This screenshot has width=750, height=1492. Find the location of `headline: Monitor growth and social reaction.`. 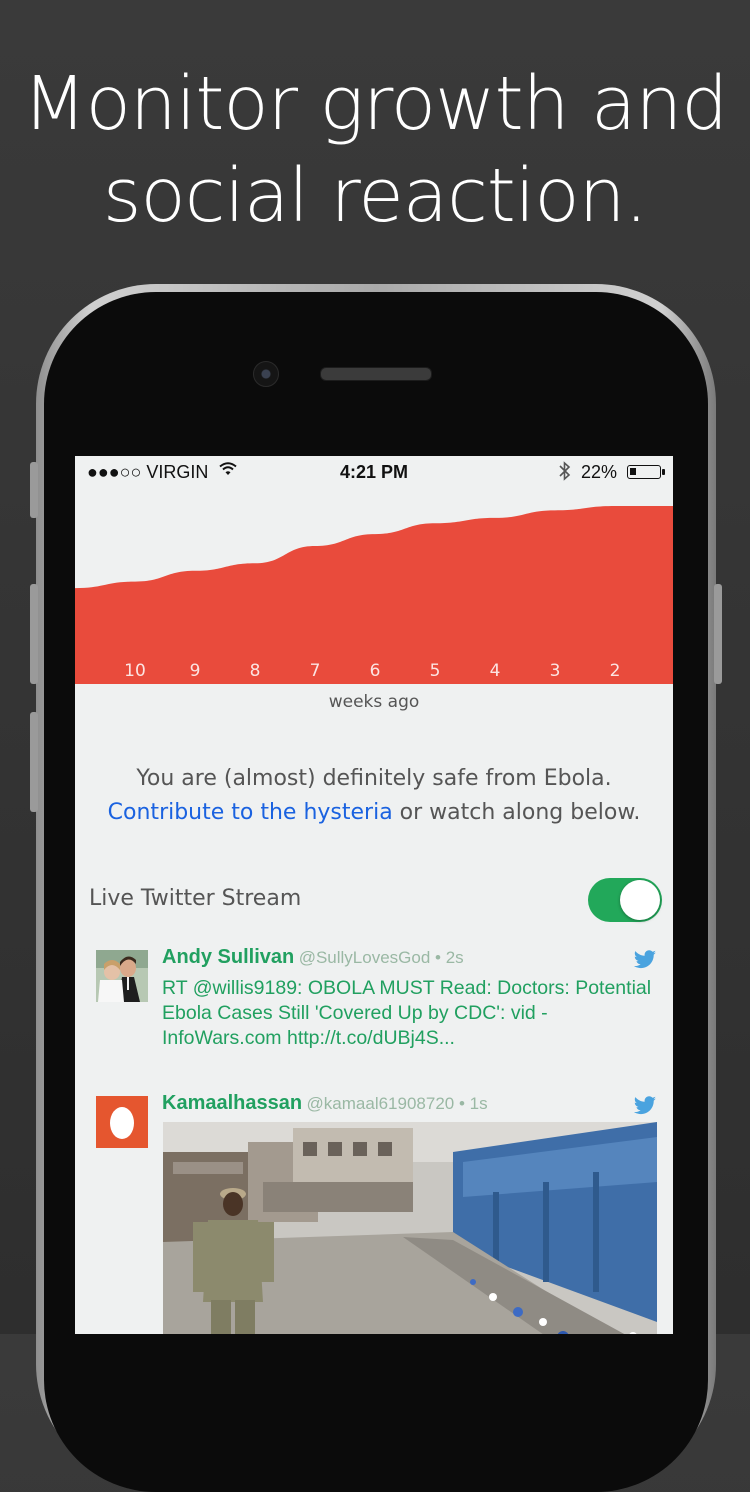

headline: Monitor growth and social reaction. is located at coordinates (375, 150).